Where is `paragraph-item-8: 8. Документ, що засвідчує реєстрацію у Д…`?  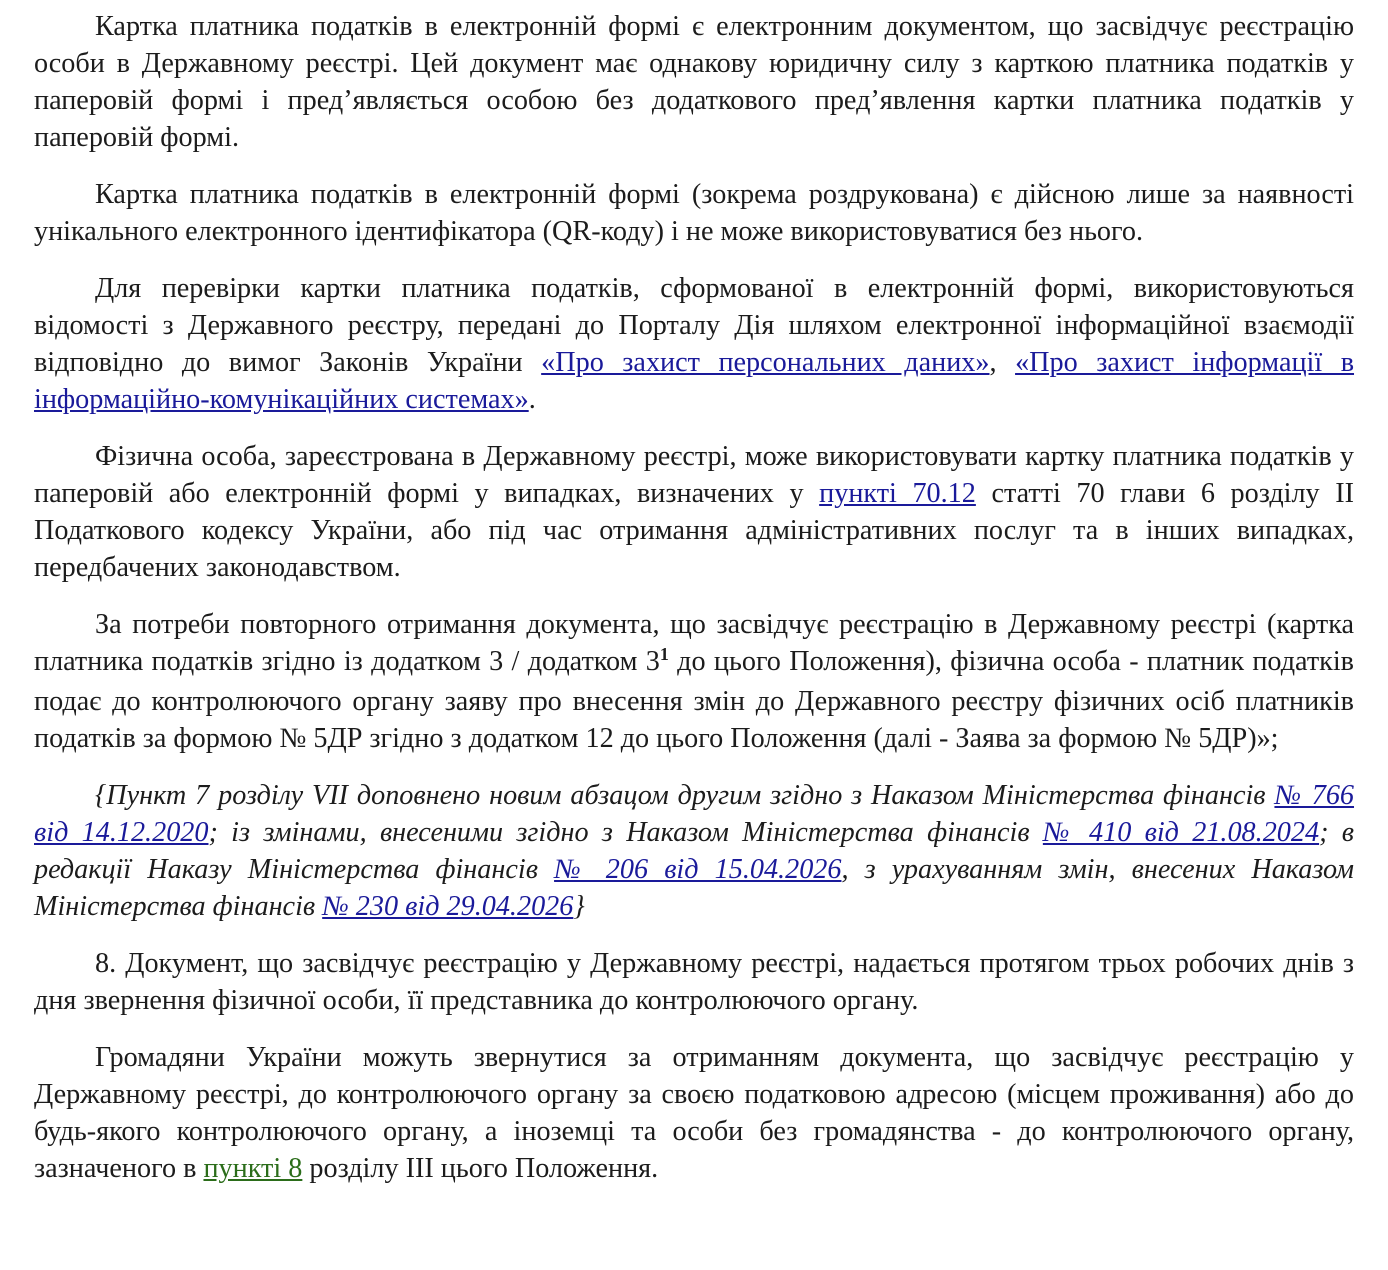
paragraph-item-8: 8. Документ, що засвідчує реєстрацію у Д… is located at coordinates (694, 982).